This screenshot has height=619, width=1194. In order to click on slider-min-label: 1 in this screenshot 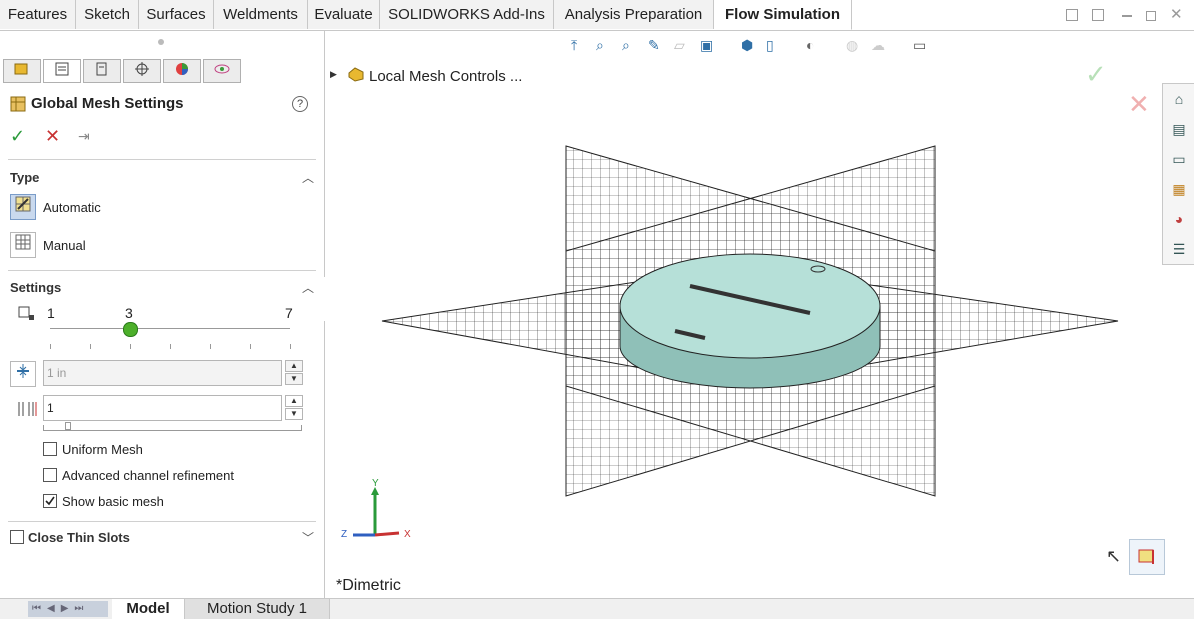, I will do `click(51, 313)`.